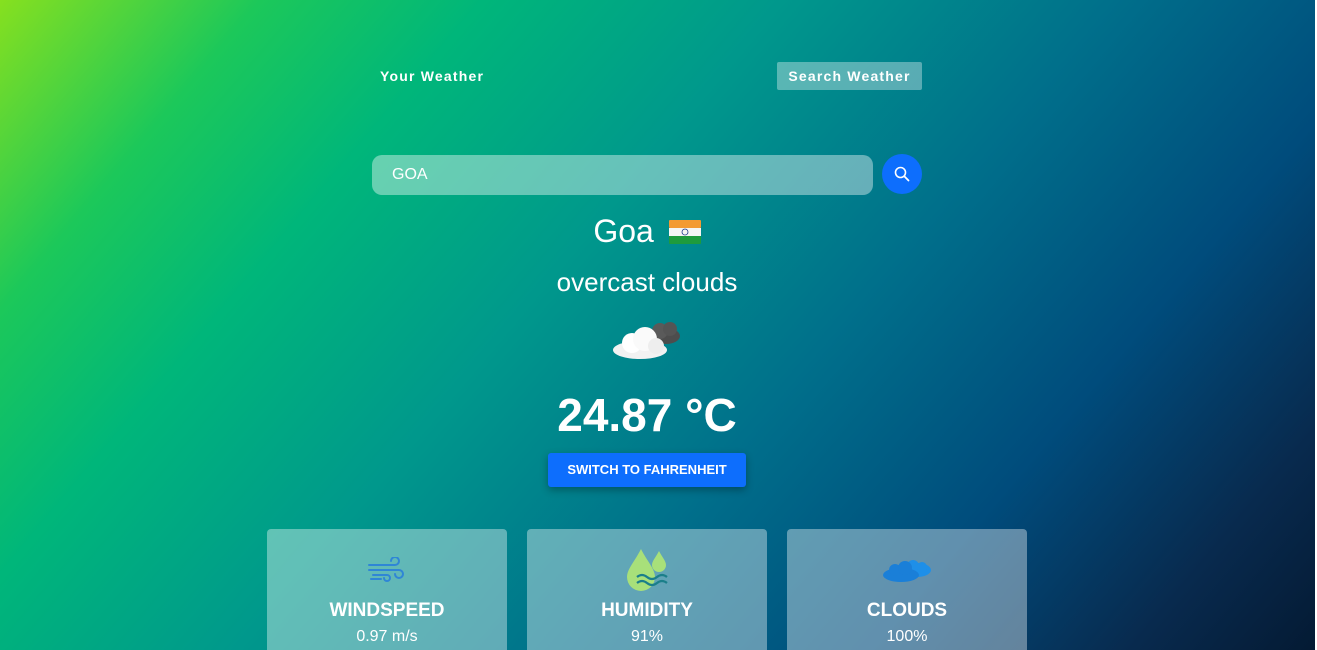 The height and width of the screenshot is (650, 1317). What do you see at coordinates (622, 175) in the screenshot?
I see `search-input: GOA` at bounding box center [622, 175].